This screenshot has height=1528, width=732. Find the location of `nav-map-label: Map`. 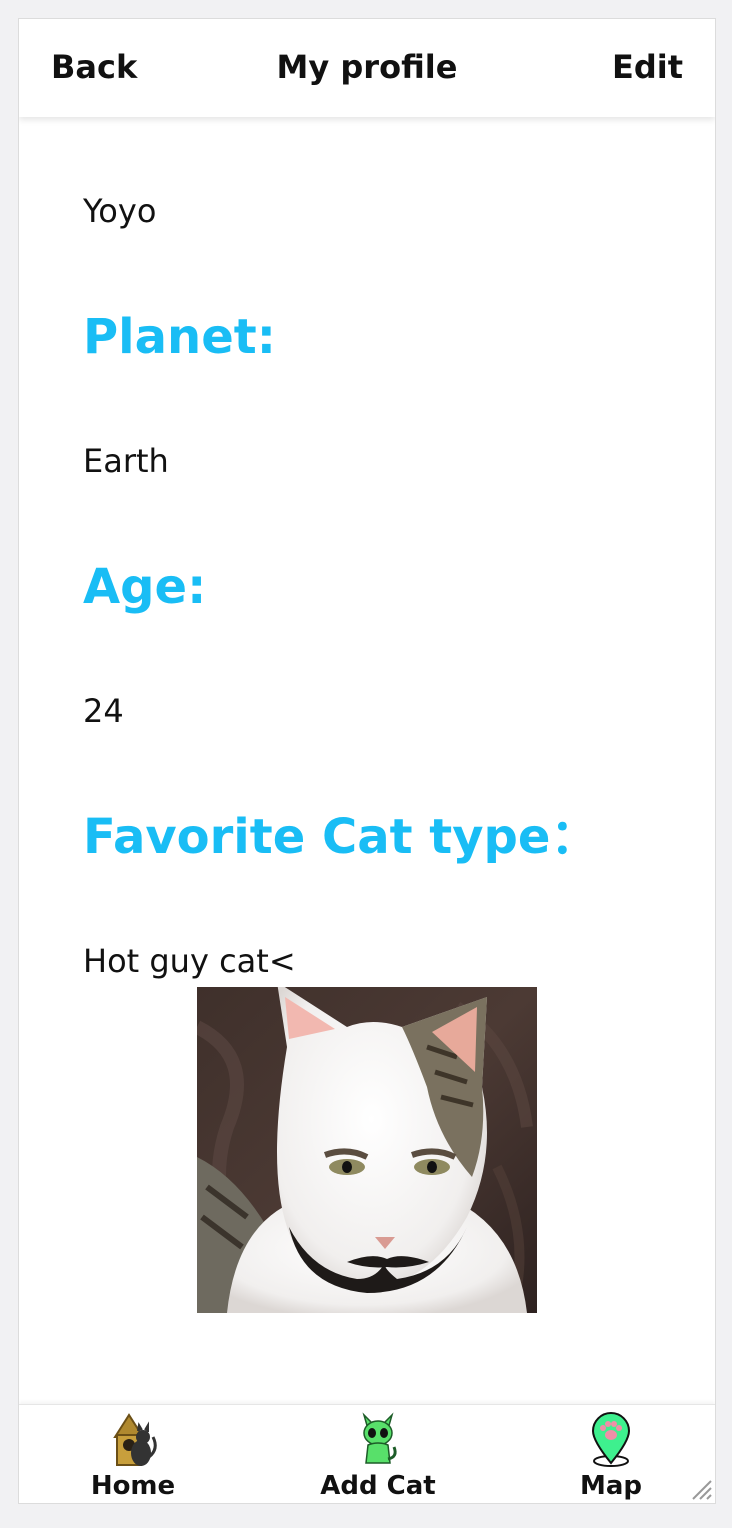

nav-map-label: Map is located at coordinates (611, 1486).